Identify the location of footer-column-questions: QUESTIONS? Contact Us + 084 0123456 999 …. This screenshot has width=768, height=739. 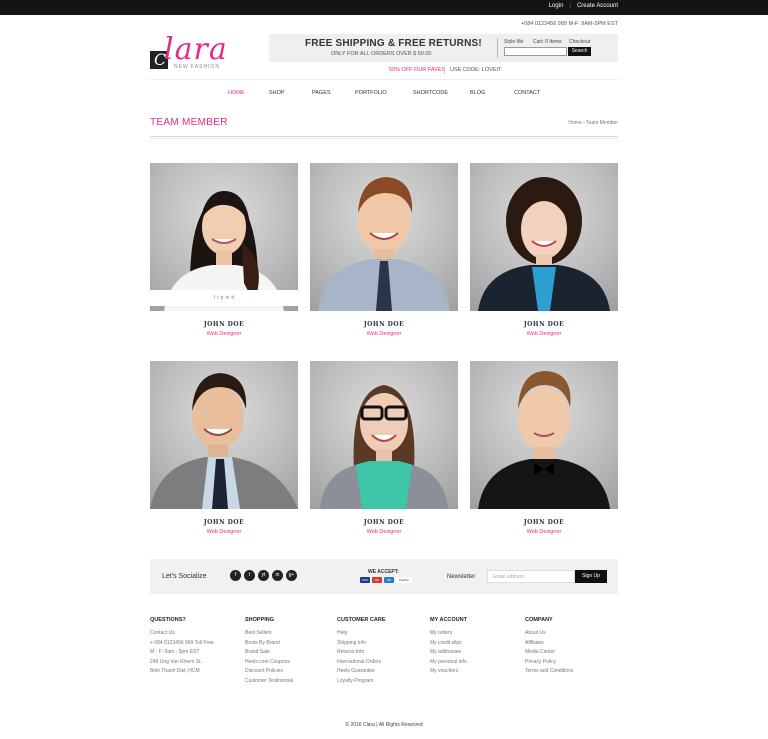
(195, 647).